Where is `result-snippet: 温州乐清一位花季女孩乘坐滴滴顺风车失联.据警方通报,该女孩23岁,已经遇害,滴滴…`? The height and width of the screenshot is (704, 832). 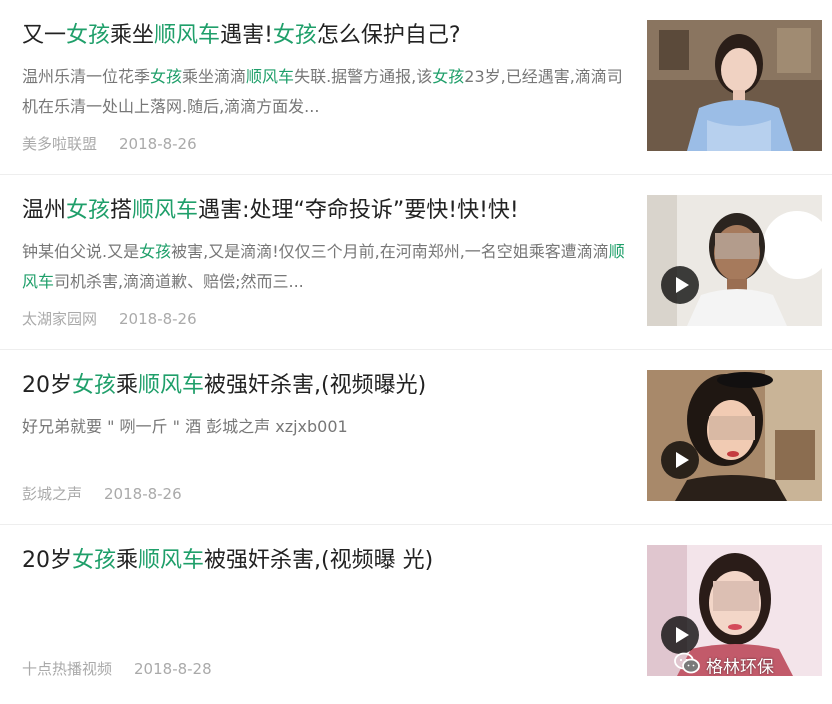 result-snippet: 温州乐清一位花季女孩乘坐滴滴顺风车失联.据警方通报,该女孩23岁,已经遇害,滴滴… is located at coordinates (327, 92).